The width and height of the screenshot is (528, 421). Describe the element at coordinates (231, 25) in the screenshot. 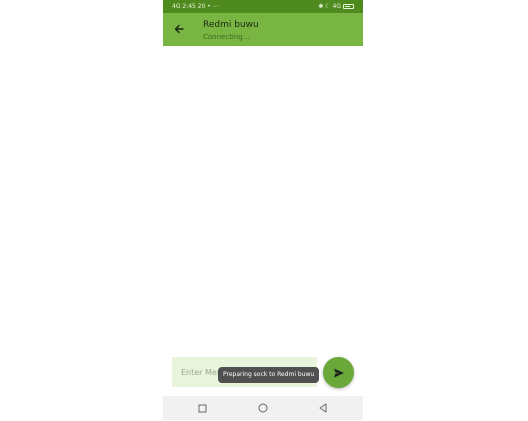

I see `chat-title: Redmi buwu` at that location.